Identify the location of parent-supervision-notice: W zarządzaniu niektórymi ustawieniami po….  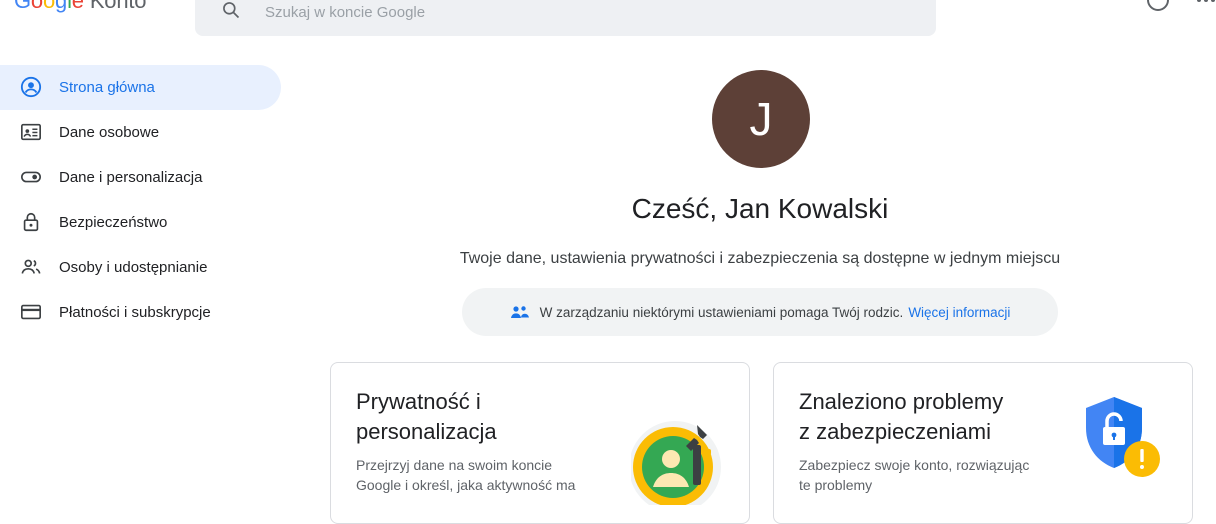
(760, 312).